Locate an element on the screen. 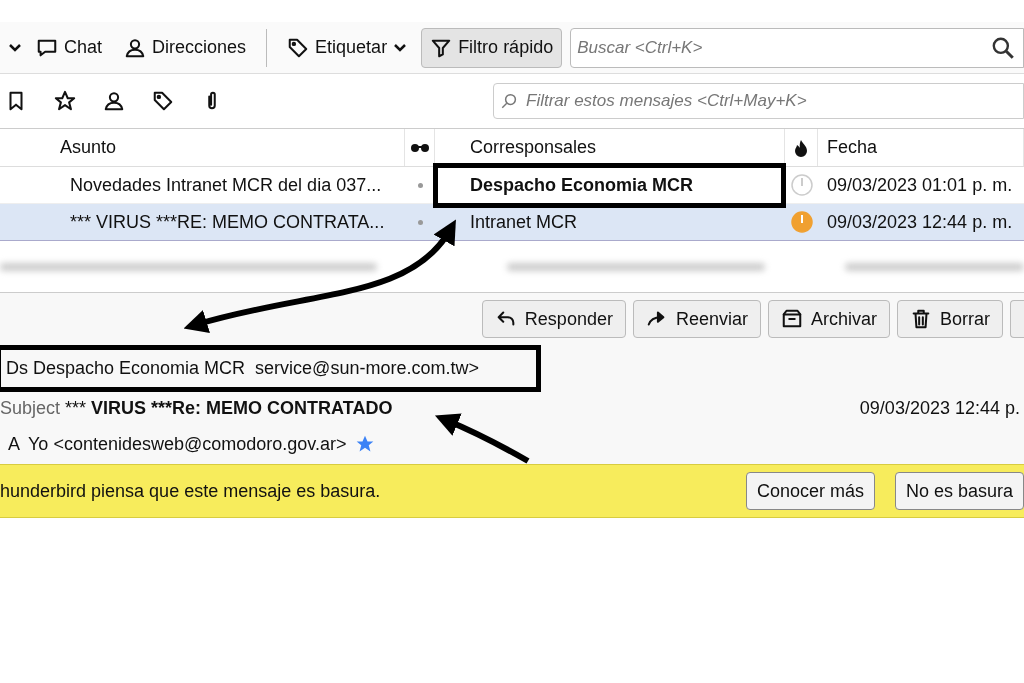 The height and width of the screenshot is (683, 1024). sender-text: Ds Despacho Economia MCR service@sun-more.com.tw> is located at coordinates (242, 368).